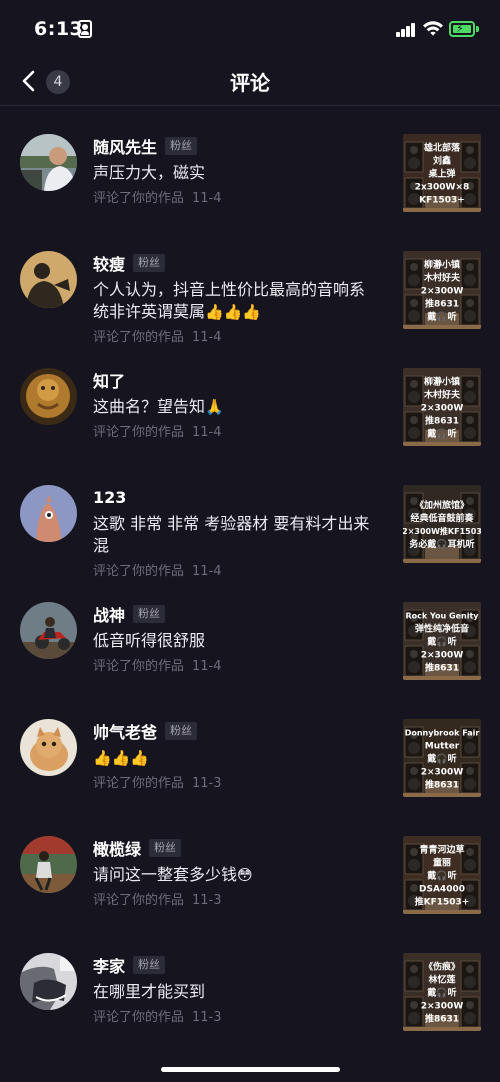 This screenshot has height=1082, width=500. Describe the element at coordinates (234, 170) in the screenshot. I see `comment-body: 随风先生 粉丝 声压力大，磁实 评论了你的作品 11-4` at that location.